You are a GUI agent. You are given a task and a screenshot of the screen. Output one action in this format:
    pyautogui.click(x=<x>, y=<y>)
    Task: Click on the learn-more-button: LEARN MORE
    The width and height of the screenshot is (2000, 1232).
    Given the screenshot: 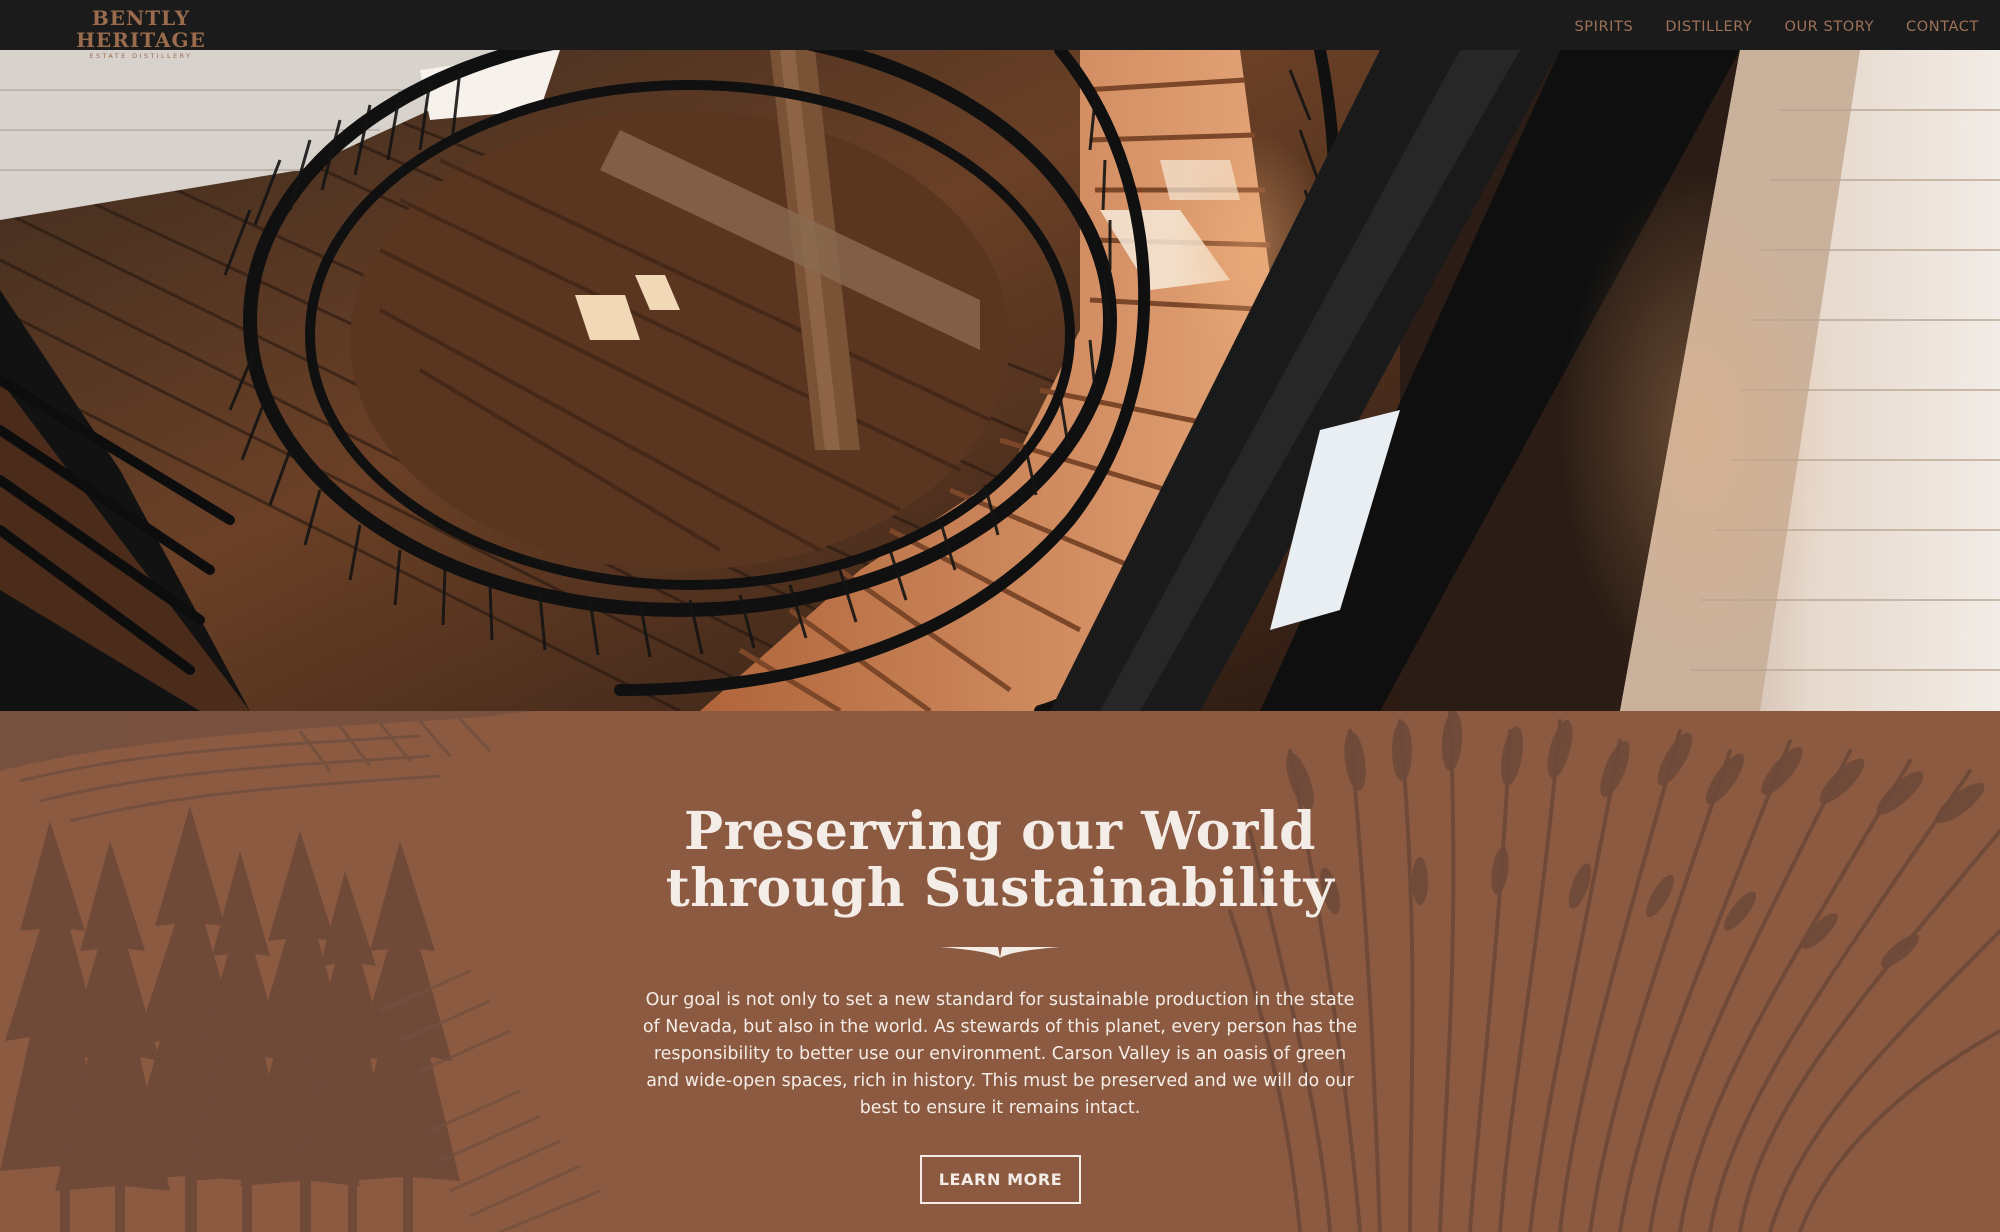 What is the action you would take?
    pyautogui.click(x=1000, y=1179)
    